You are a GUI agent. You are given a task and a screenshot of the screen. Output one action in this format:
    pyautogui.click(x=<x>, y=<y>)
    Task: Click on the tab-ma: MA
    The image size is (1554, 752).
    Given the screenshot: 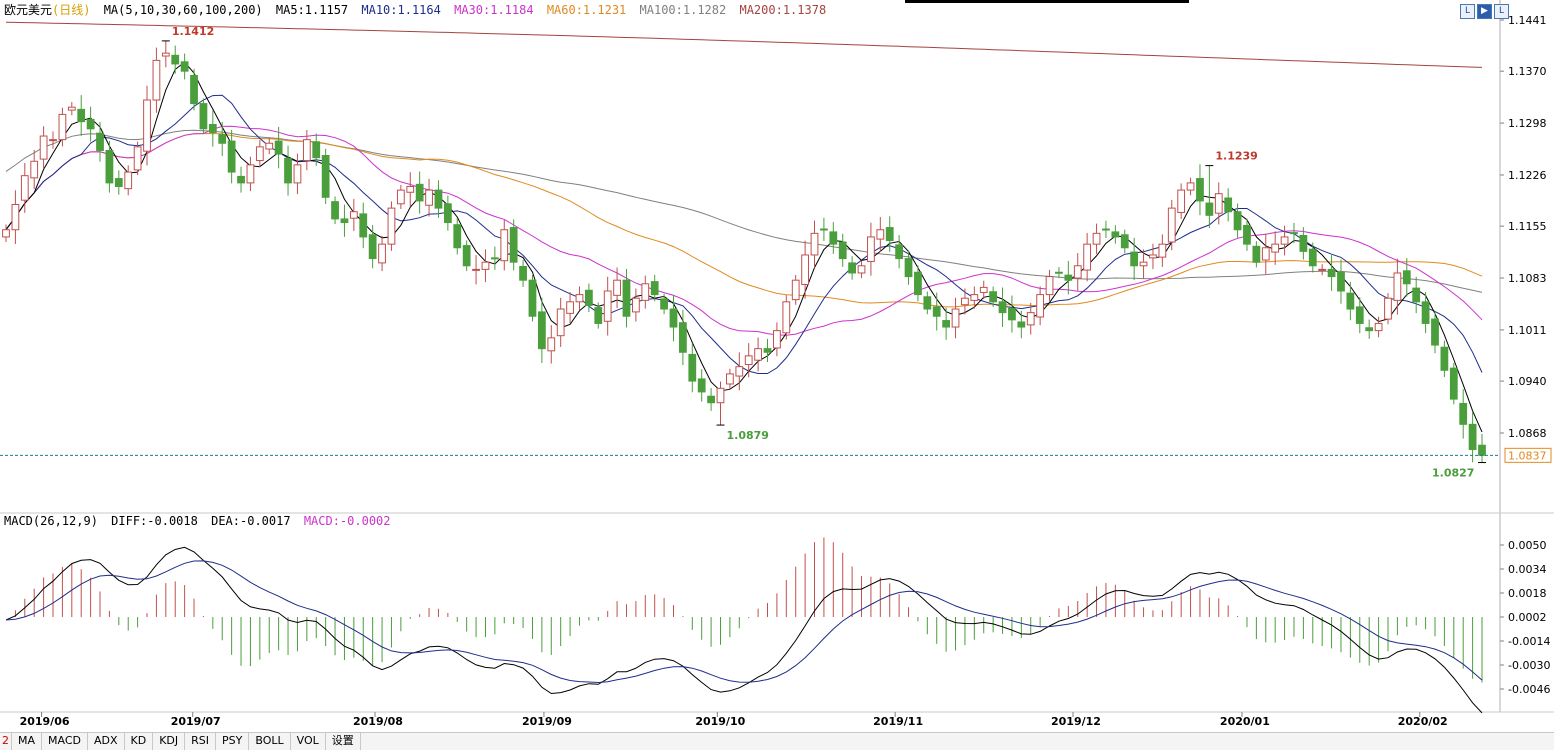 What is the action you would take?
    pyautogui.click(x=27, y=741)
    